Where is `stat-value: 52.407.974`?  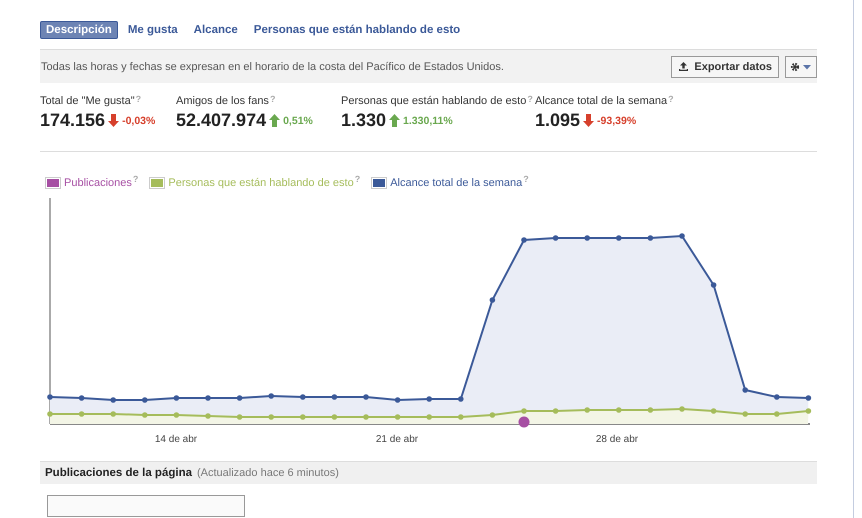 stat-value: 52.407.974 is located at coordinates (221, 120).